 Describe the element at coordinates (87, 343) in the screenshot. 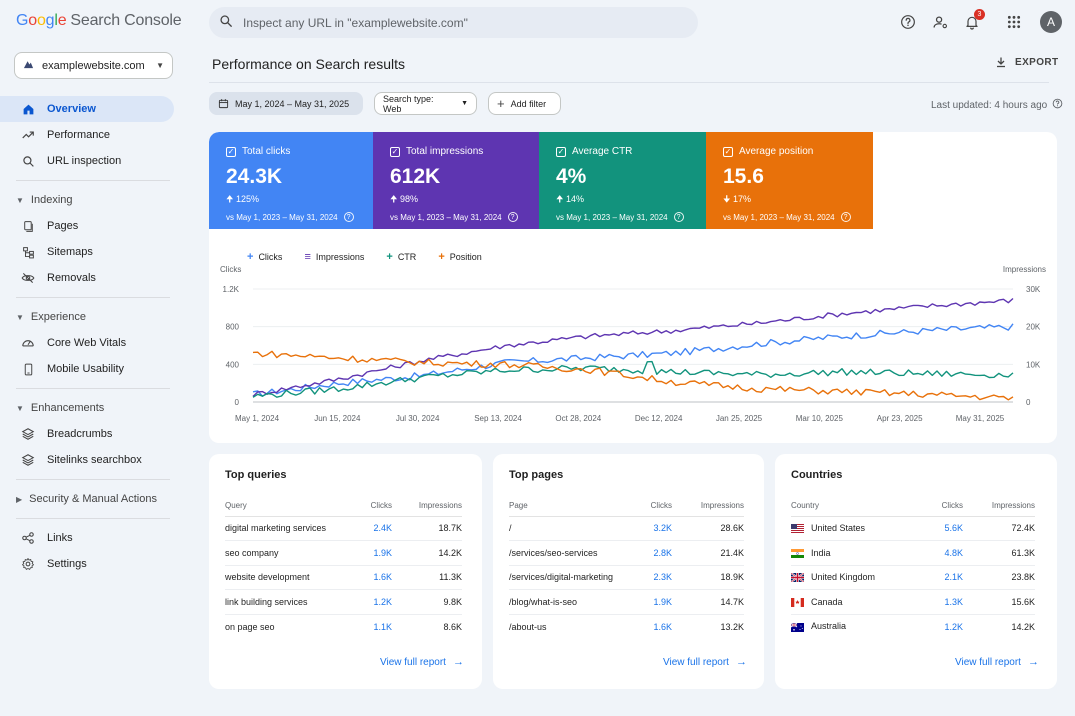

I see `sidebar-item-core-web-vitals: Core Web Vitals` at that location.